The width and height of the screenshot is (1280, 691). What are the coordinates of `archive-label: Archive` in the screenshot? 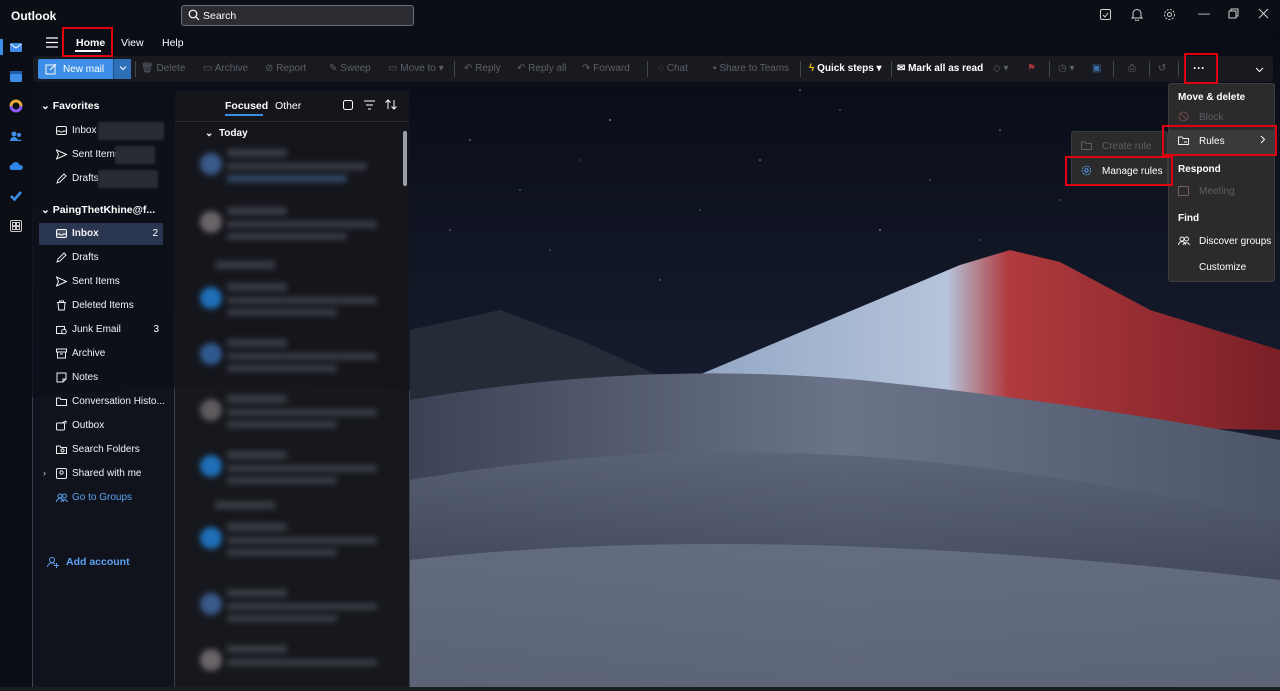 It's located at (231, 68).